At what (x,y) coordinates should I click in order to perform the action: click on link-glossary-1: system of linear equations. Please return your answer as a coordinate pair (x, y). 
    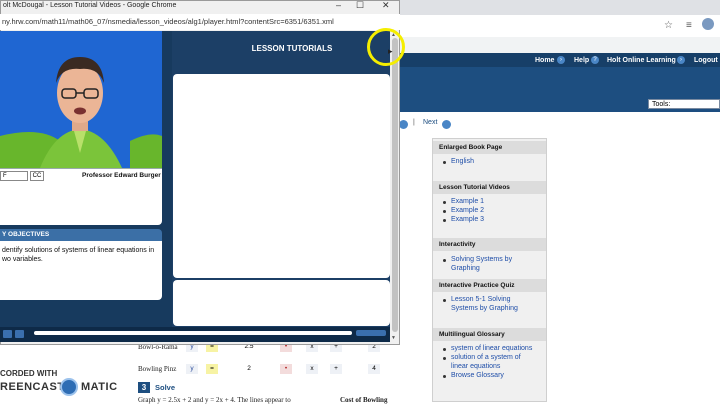
    Looking at the image, I should click on (491, 348).